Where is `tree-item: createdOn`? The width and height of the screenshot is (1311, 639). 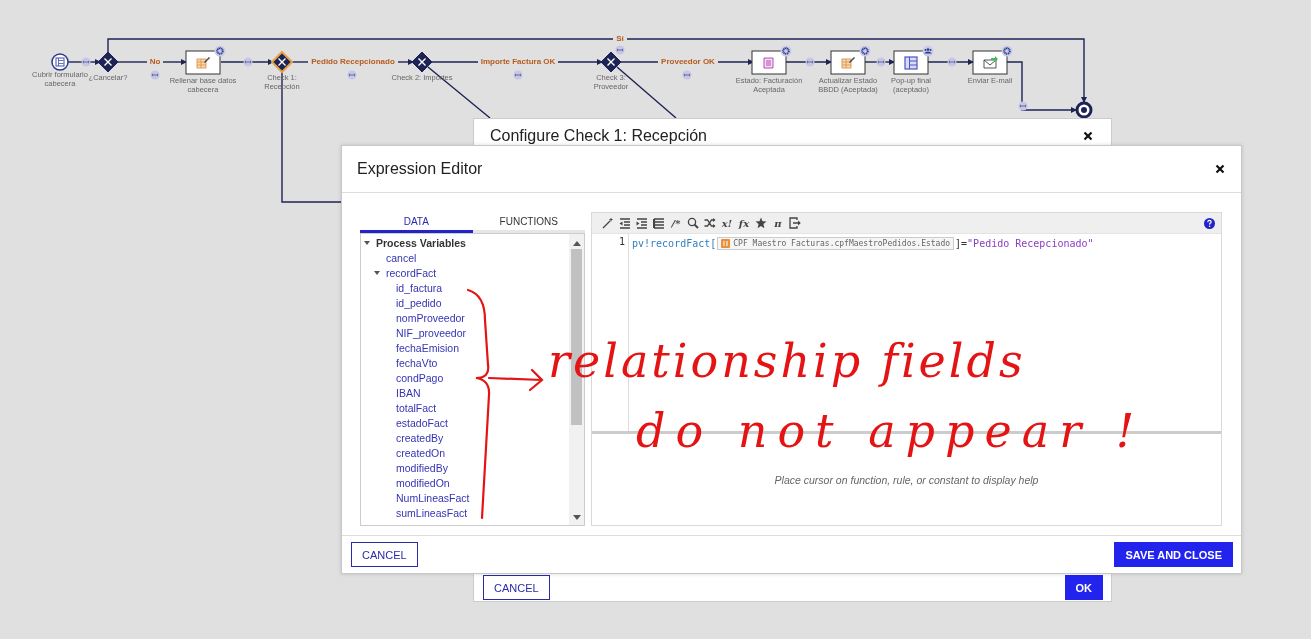 tree-item: createdOn is located at coordinates (421, 452).